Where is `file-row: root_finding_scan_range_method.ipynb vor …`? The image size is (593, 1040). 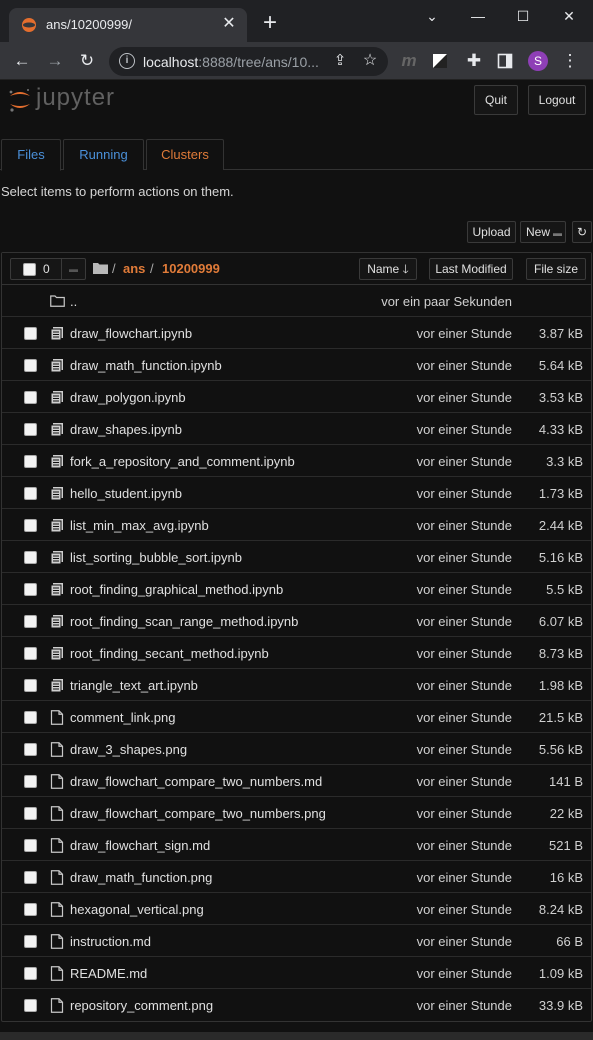 file-row: root_finding_scan_range_method.ipynb vor … is located at coordinates (296, 621).